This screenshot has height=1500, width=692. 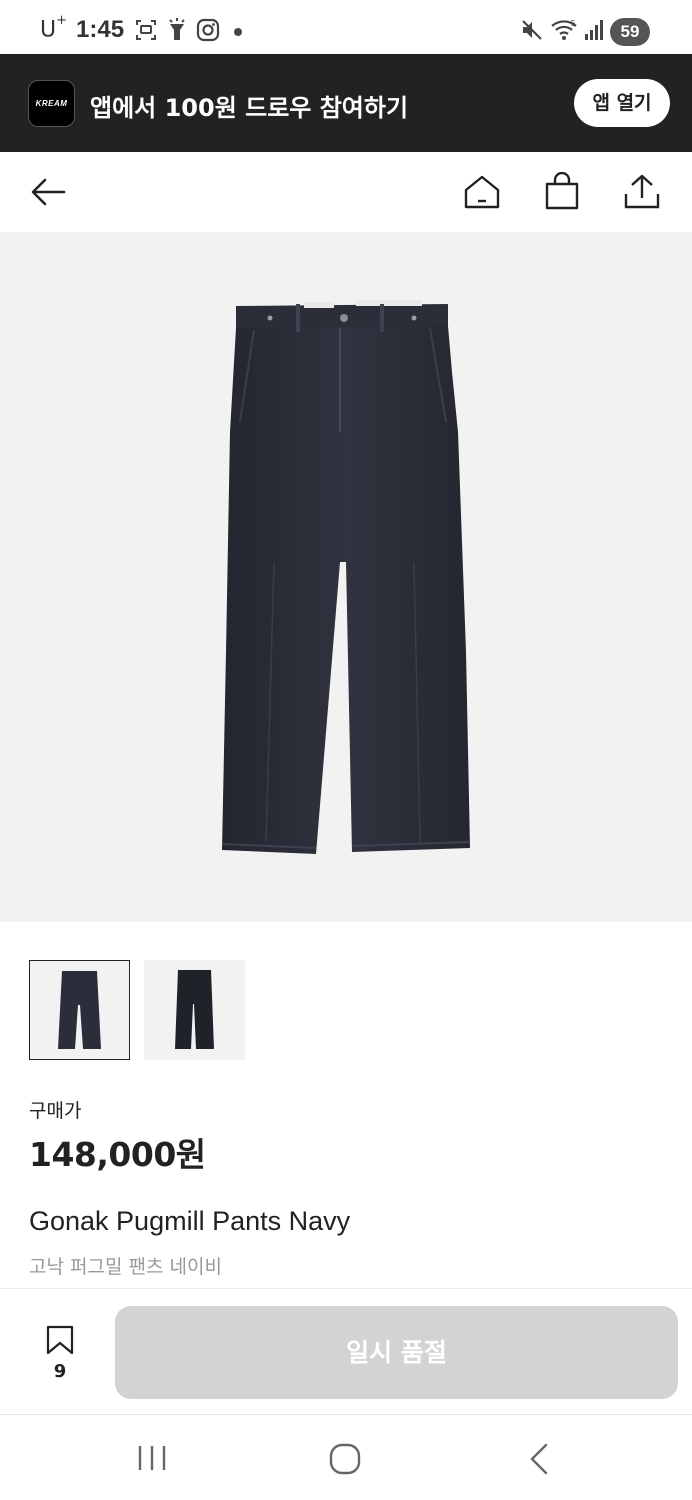 What do you see at coordinates (249, 108) in the screenshot?
I see `banner-text: 앱에서 100원 드로우 참여하기` at bounding box center [249, 108].